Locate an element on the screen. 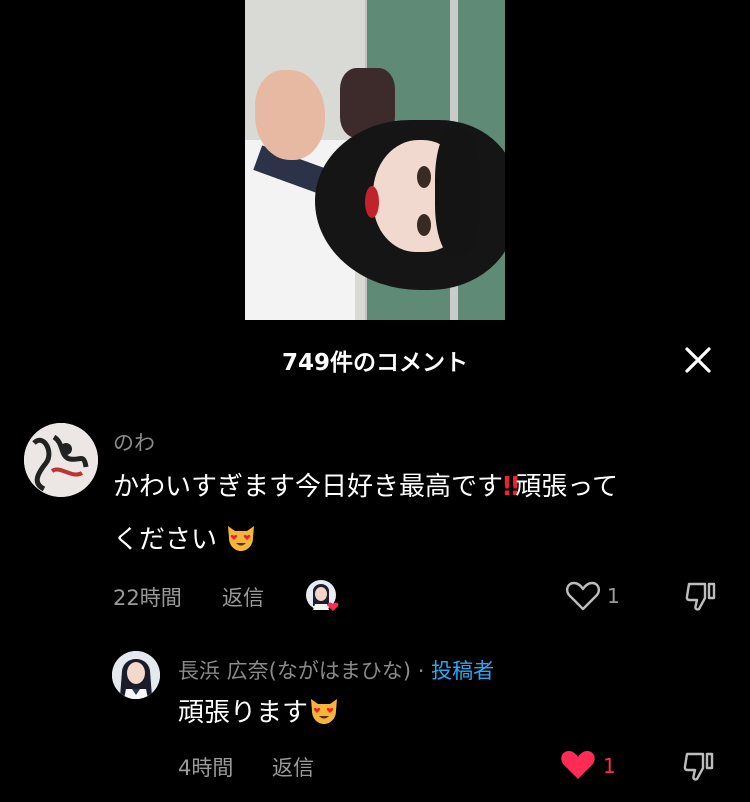 The width and height of the screenshot is (750, 802). close-icon is located at coordinates (698, 360).